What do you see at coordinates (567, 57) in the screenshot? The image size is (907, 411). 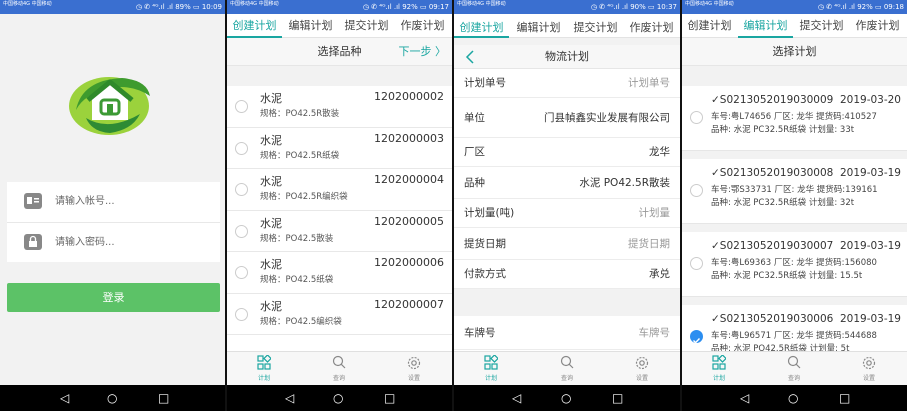 I see `title-bar: 物流计划` at bounding box center [567, 57].